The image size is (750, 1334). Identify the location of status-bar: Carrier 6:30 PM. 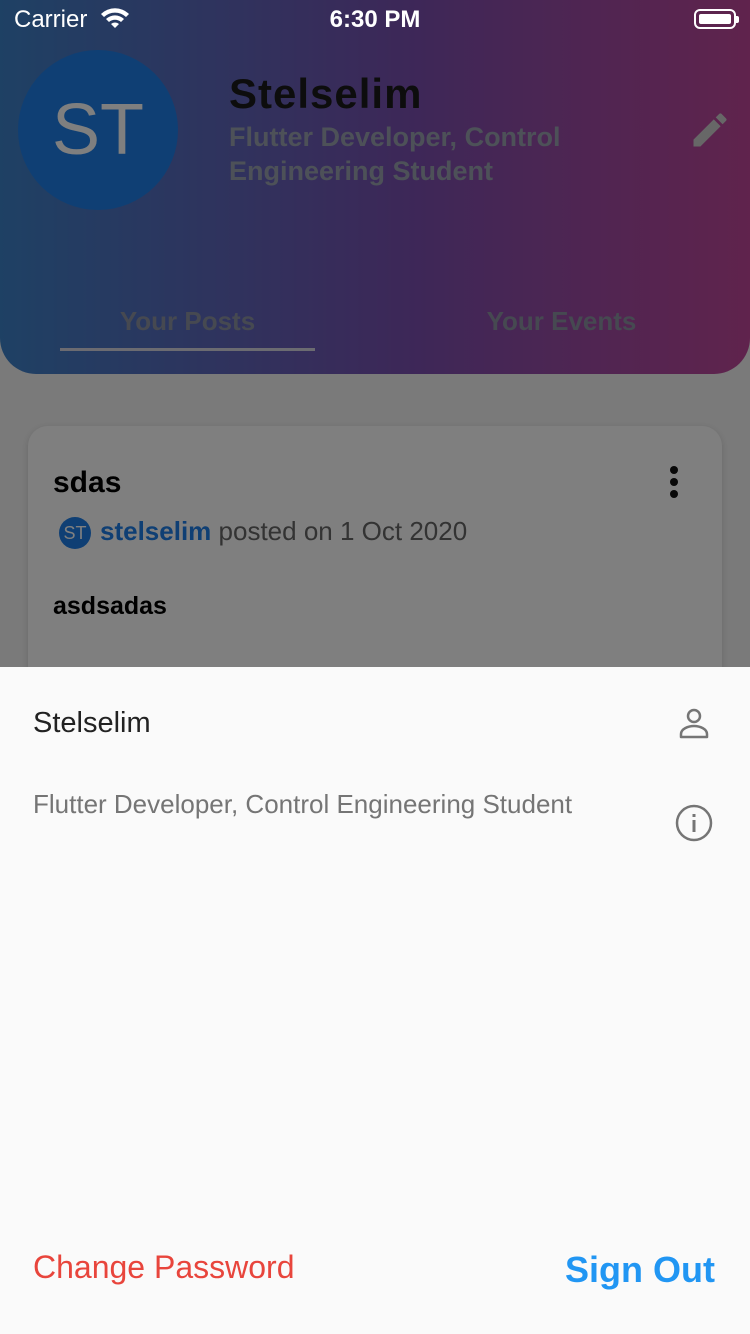
(375, 20).